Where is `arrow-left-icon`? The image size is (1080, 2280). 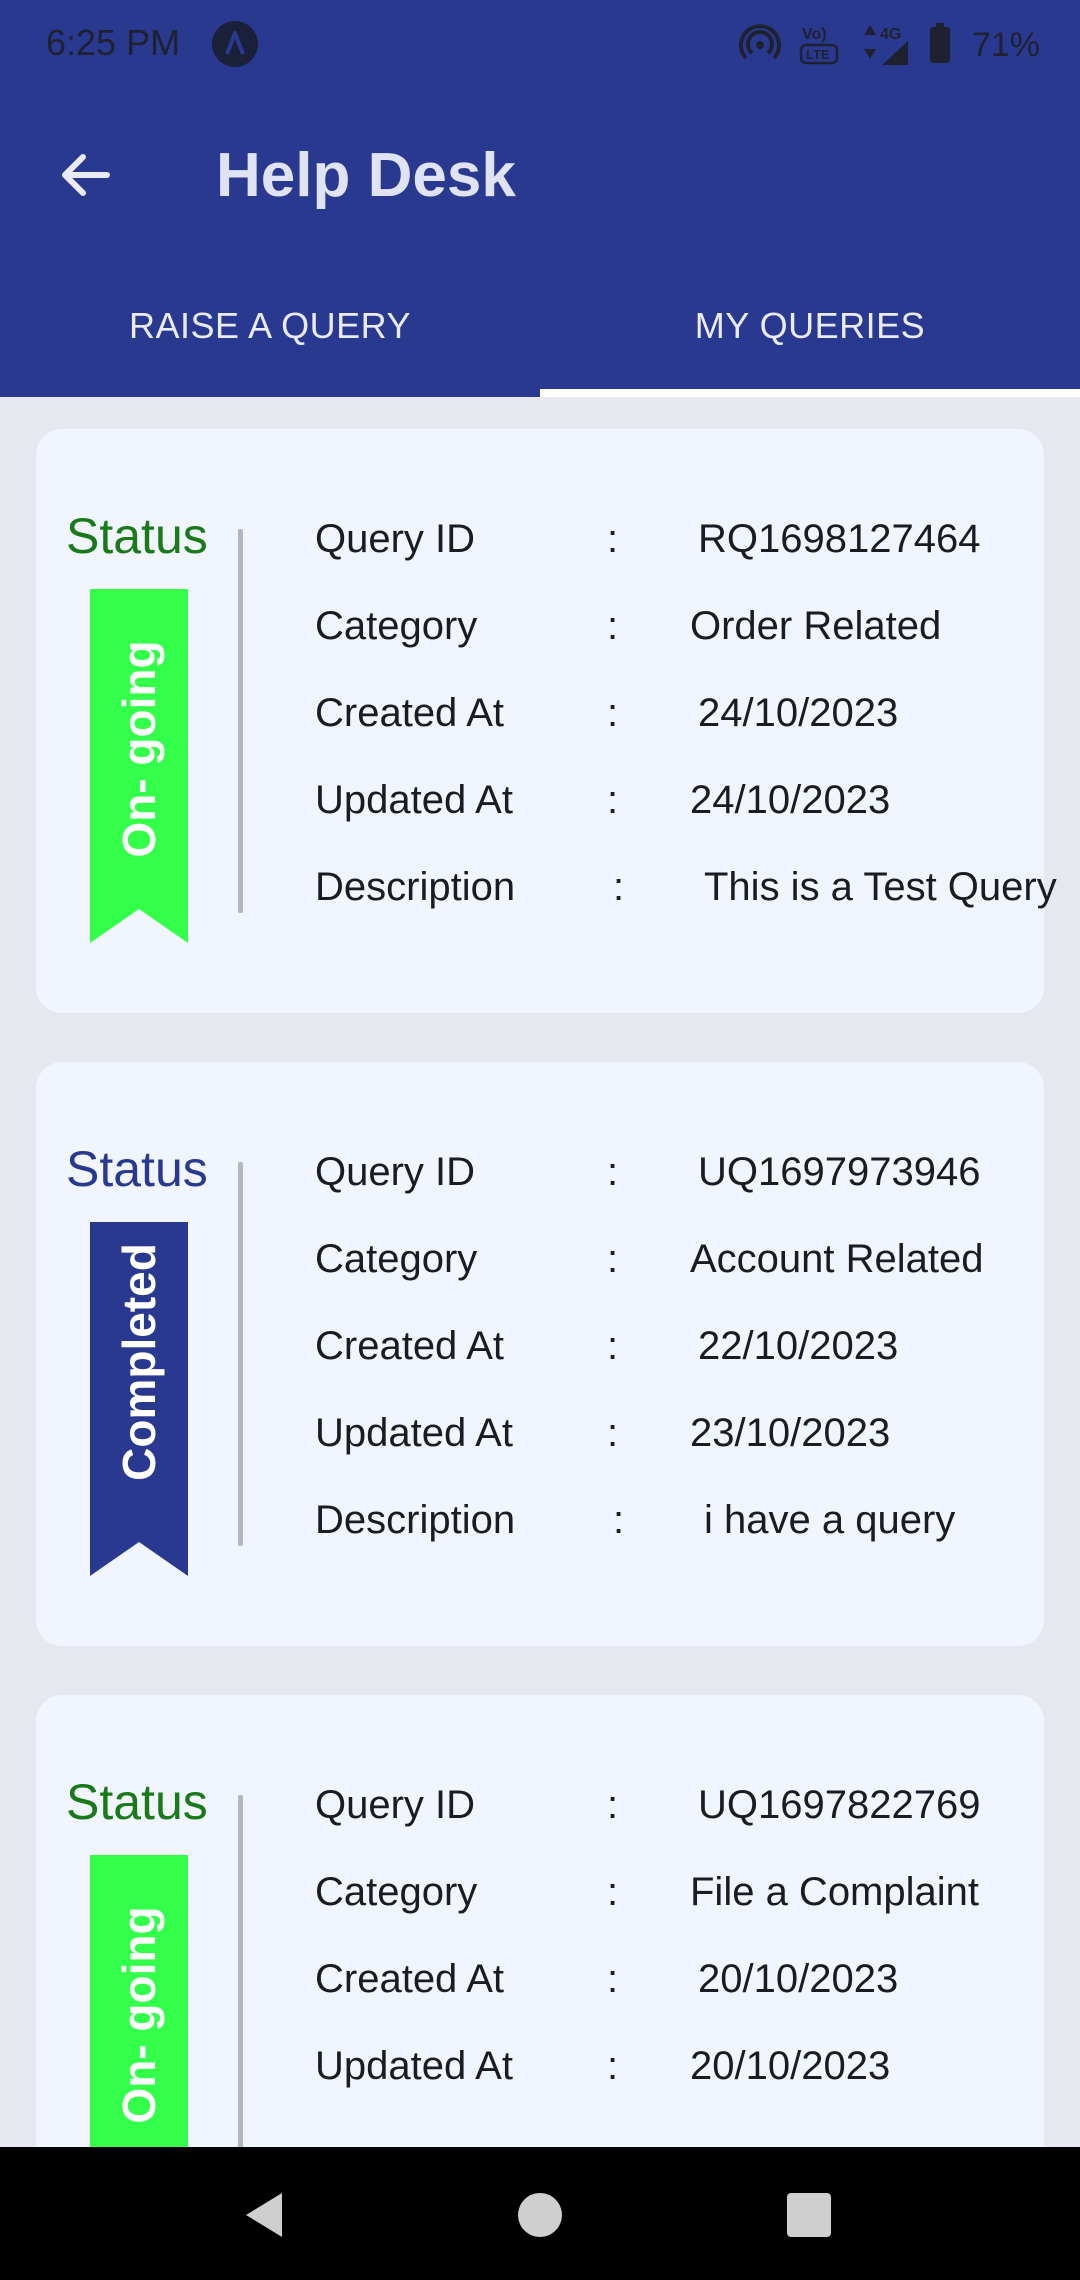 arrow-left-icon is located at coordinates (86, 175).